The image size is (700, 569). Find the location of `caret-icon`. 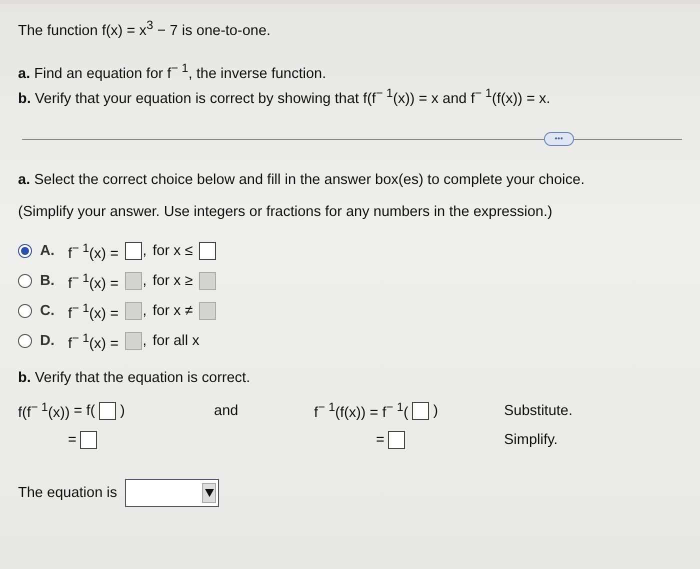

caret-icon is located at coordinates (209, 493).